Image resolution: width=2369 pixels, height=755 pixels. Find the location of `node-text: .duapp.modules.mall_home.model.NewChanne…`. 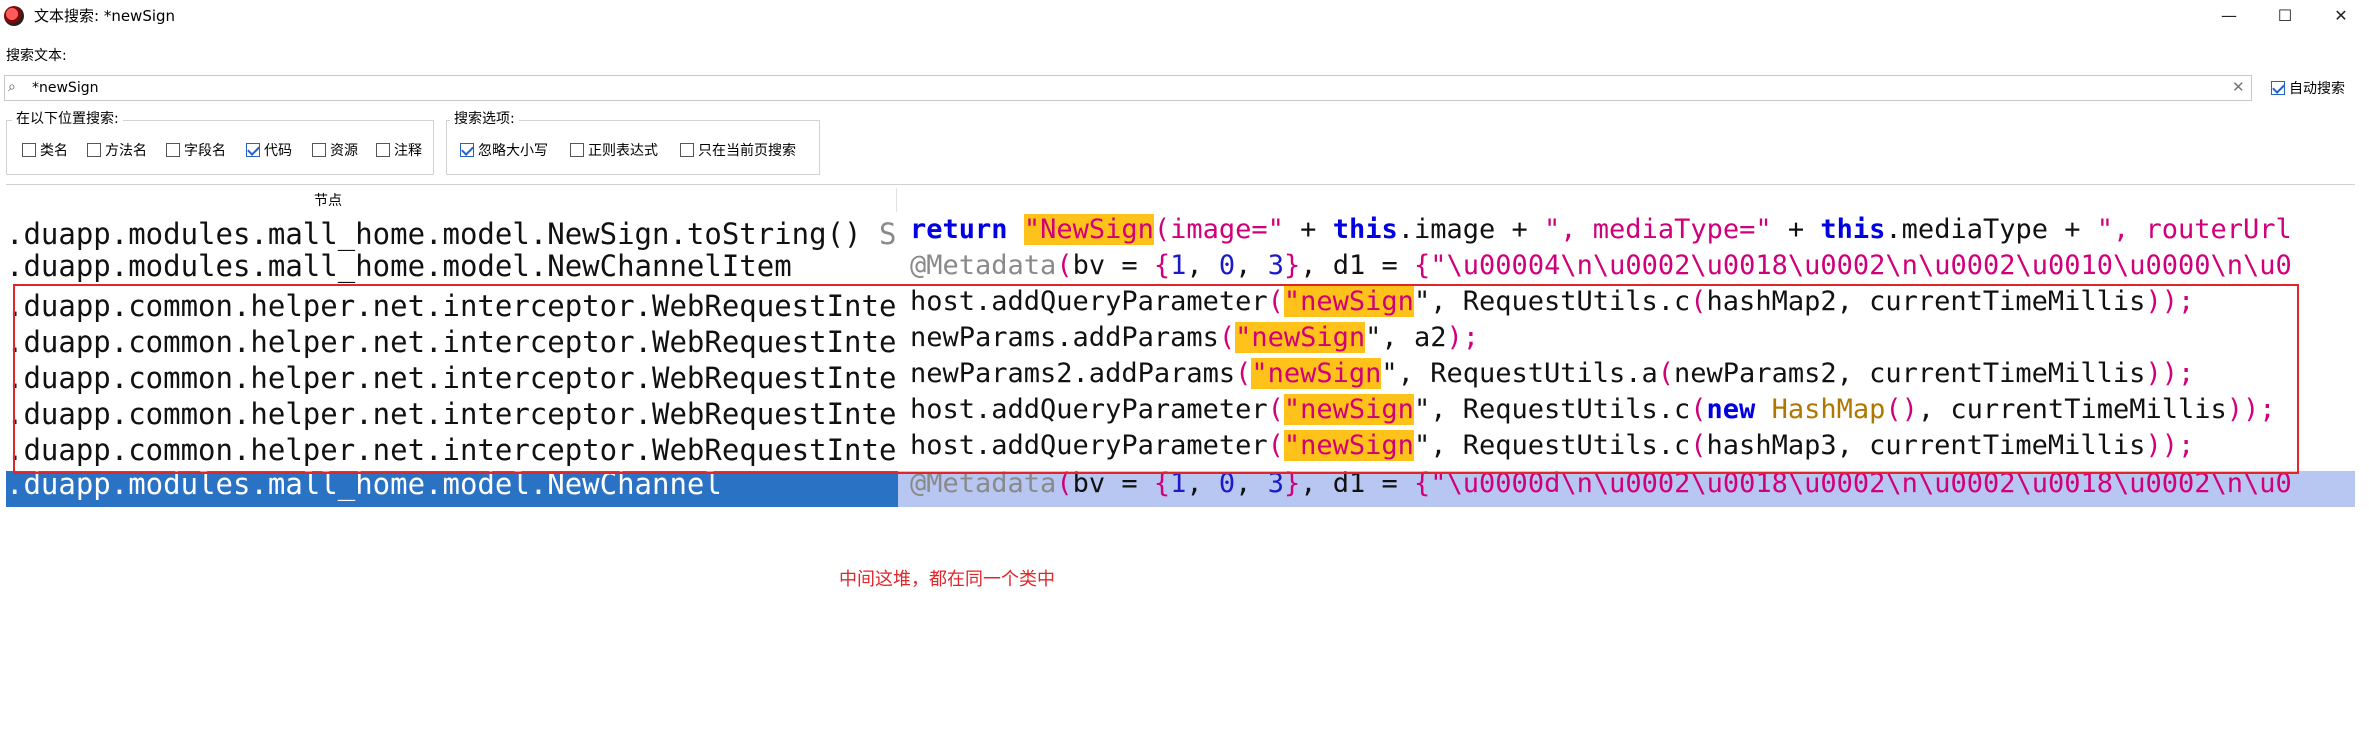

node-text: .duapp.modules.mall_home.model.NewChanne… is located at coordinates (399, 266).